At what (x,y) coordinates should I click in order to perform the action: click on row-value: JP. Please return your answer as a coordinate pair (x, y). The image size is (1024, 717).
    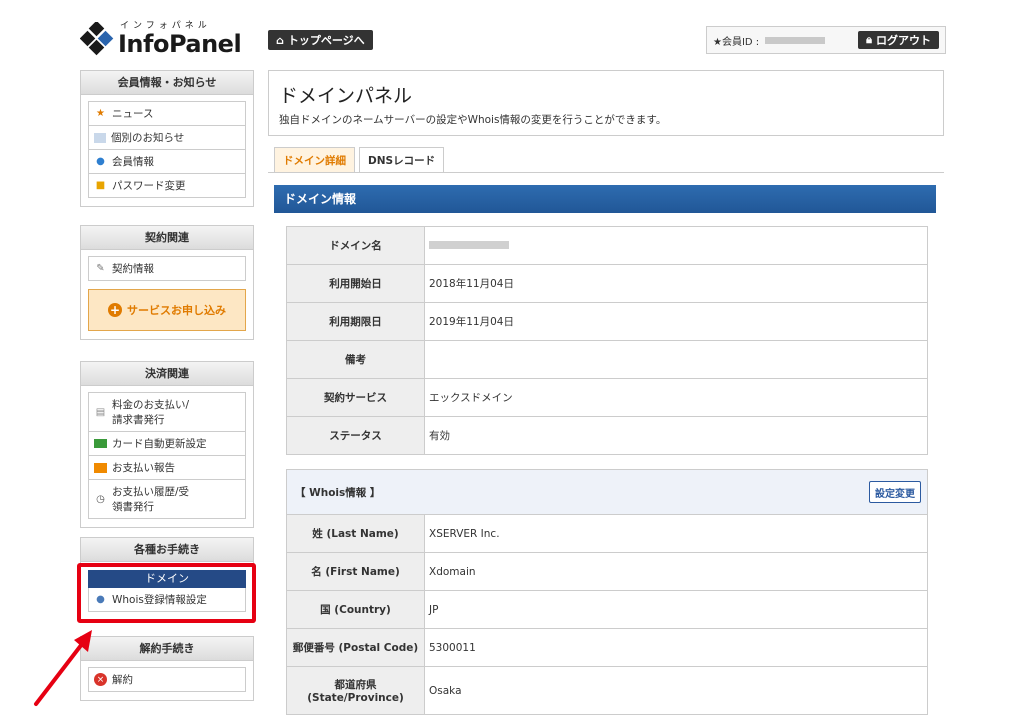
    Looking at the image, I should click on (676, 609).